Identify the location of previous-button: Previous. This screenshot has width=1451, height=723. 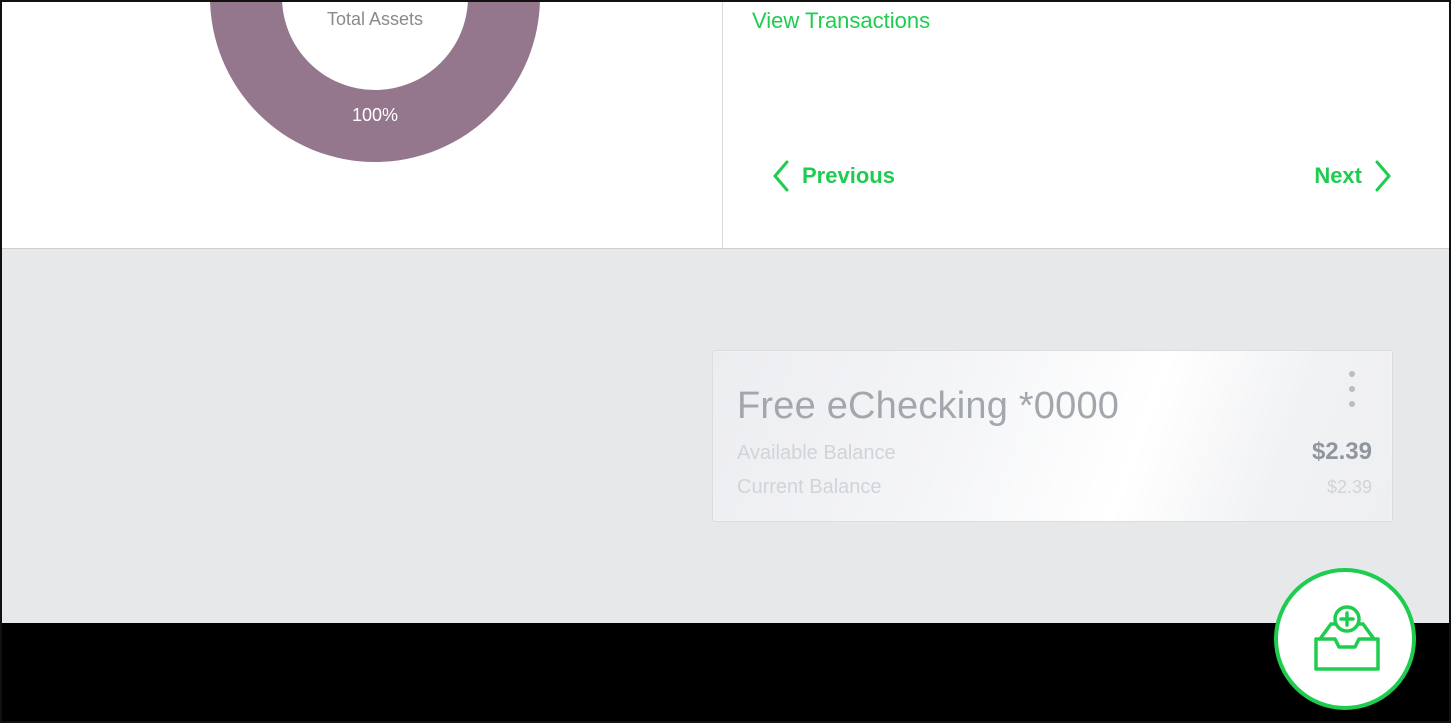
(833, 176).